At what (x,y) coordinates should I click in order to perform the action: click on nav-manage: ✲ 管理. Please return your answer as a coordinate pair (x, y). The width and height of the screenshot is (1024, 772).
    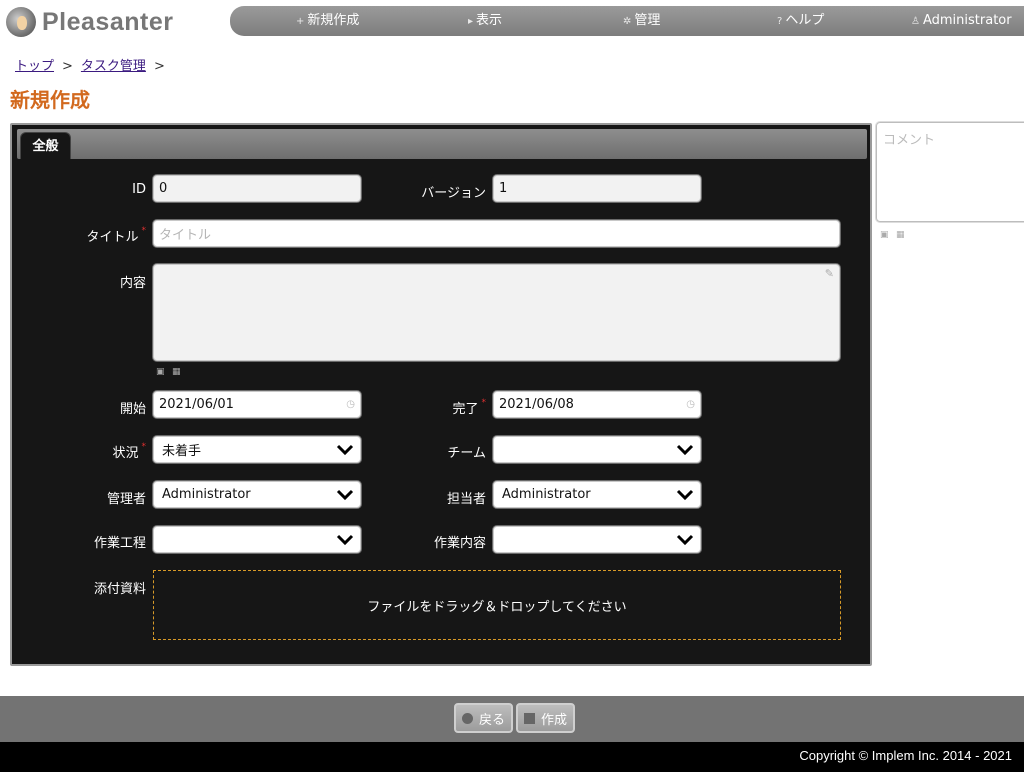
    Looking at the image, I should click on (641, 21).